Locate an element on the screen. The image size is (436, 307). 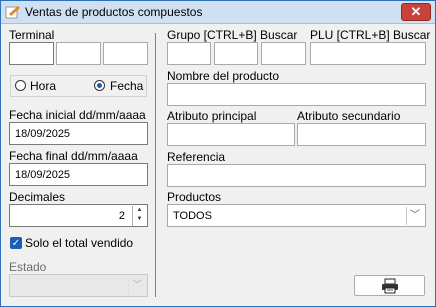
solo-total-checkbox: ✓ is located at coordinates (16, 243).